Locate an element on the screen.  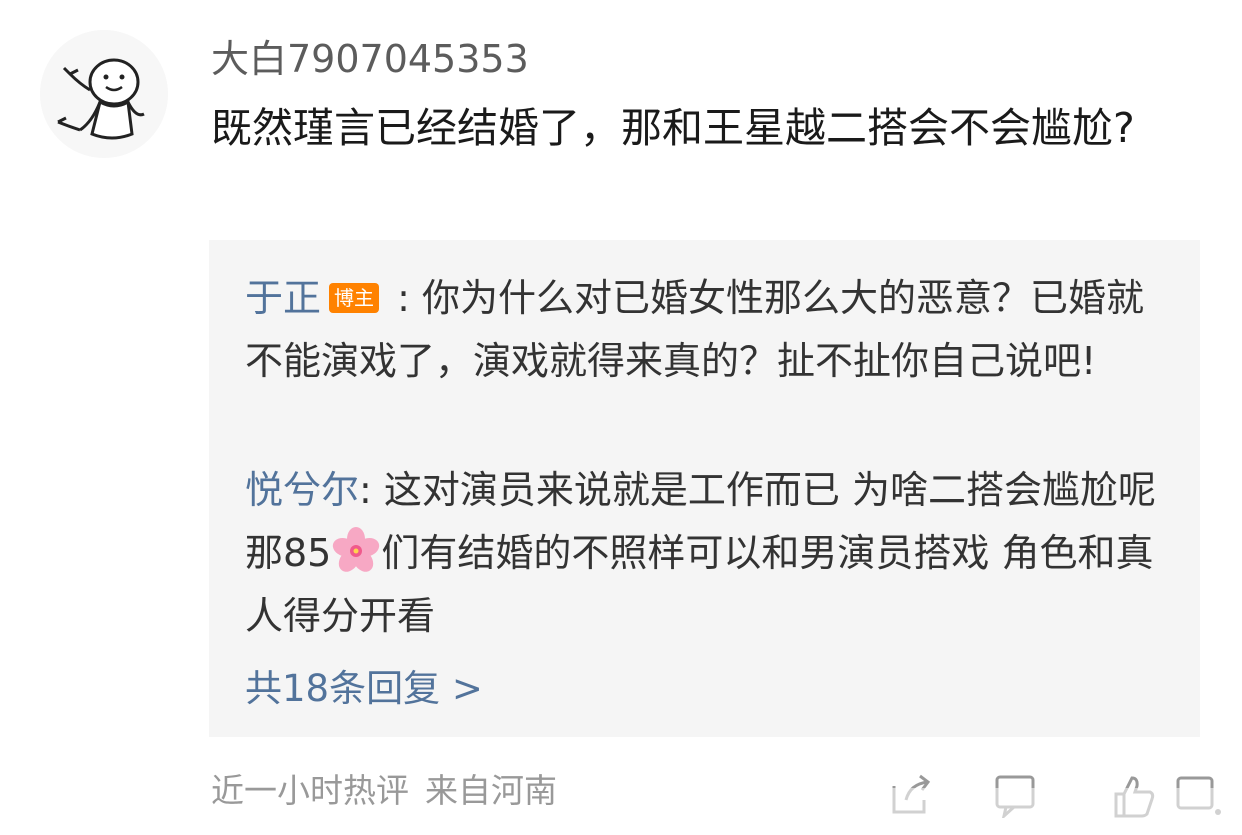
reply-author: 悦兮尔 is located at coordinates (302, 490).